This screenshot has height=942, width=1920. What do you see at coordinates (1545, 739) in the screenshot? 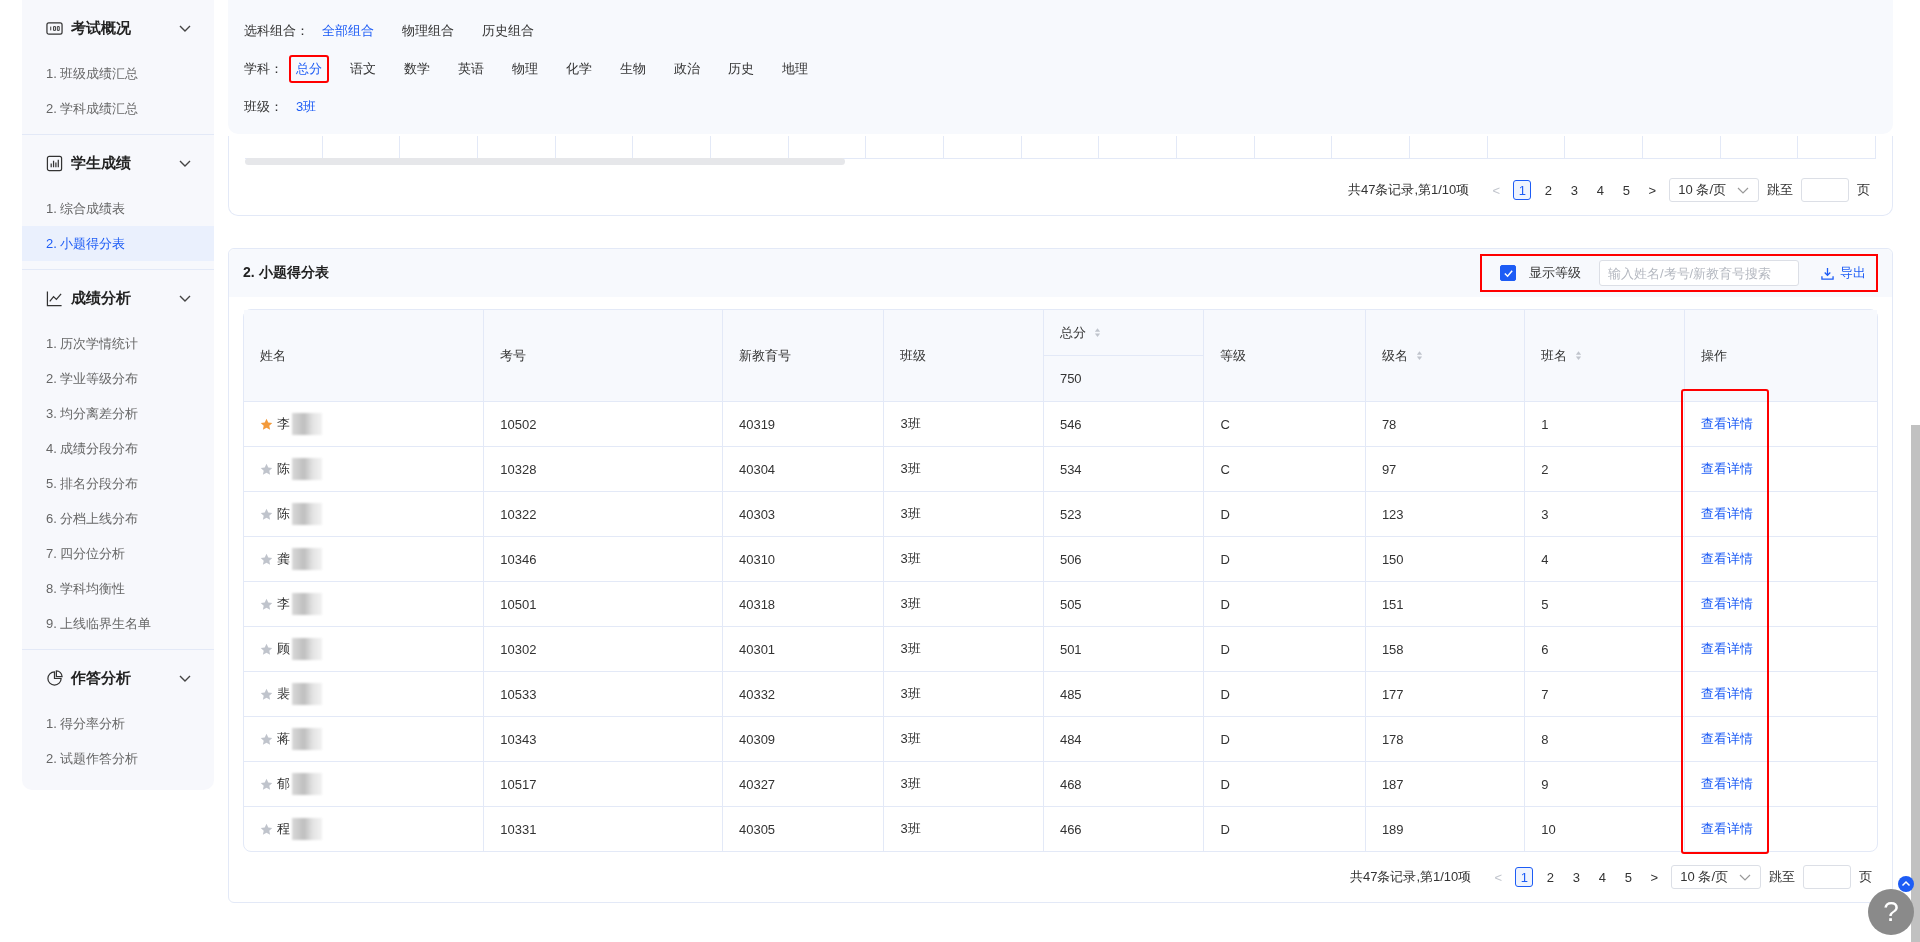
I see `table-cell: 8` at bounding box center [1545, 739].